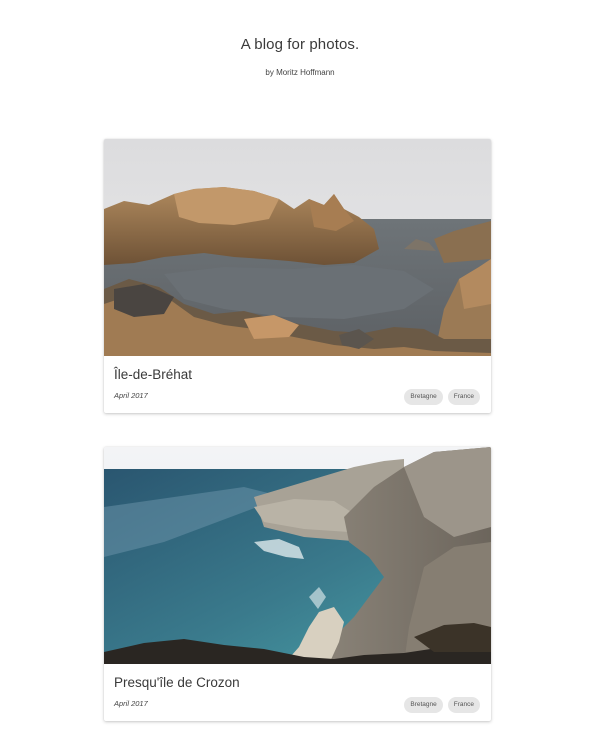  What do you see at coordinates (300, 44) in the screenshot?
I see `site-title: A blog for photos.` at bounding box center [300, 44].